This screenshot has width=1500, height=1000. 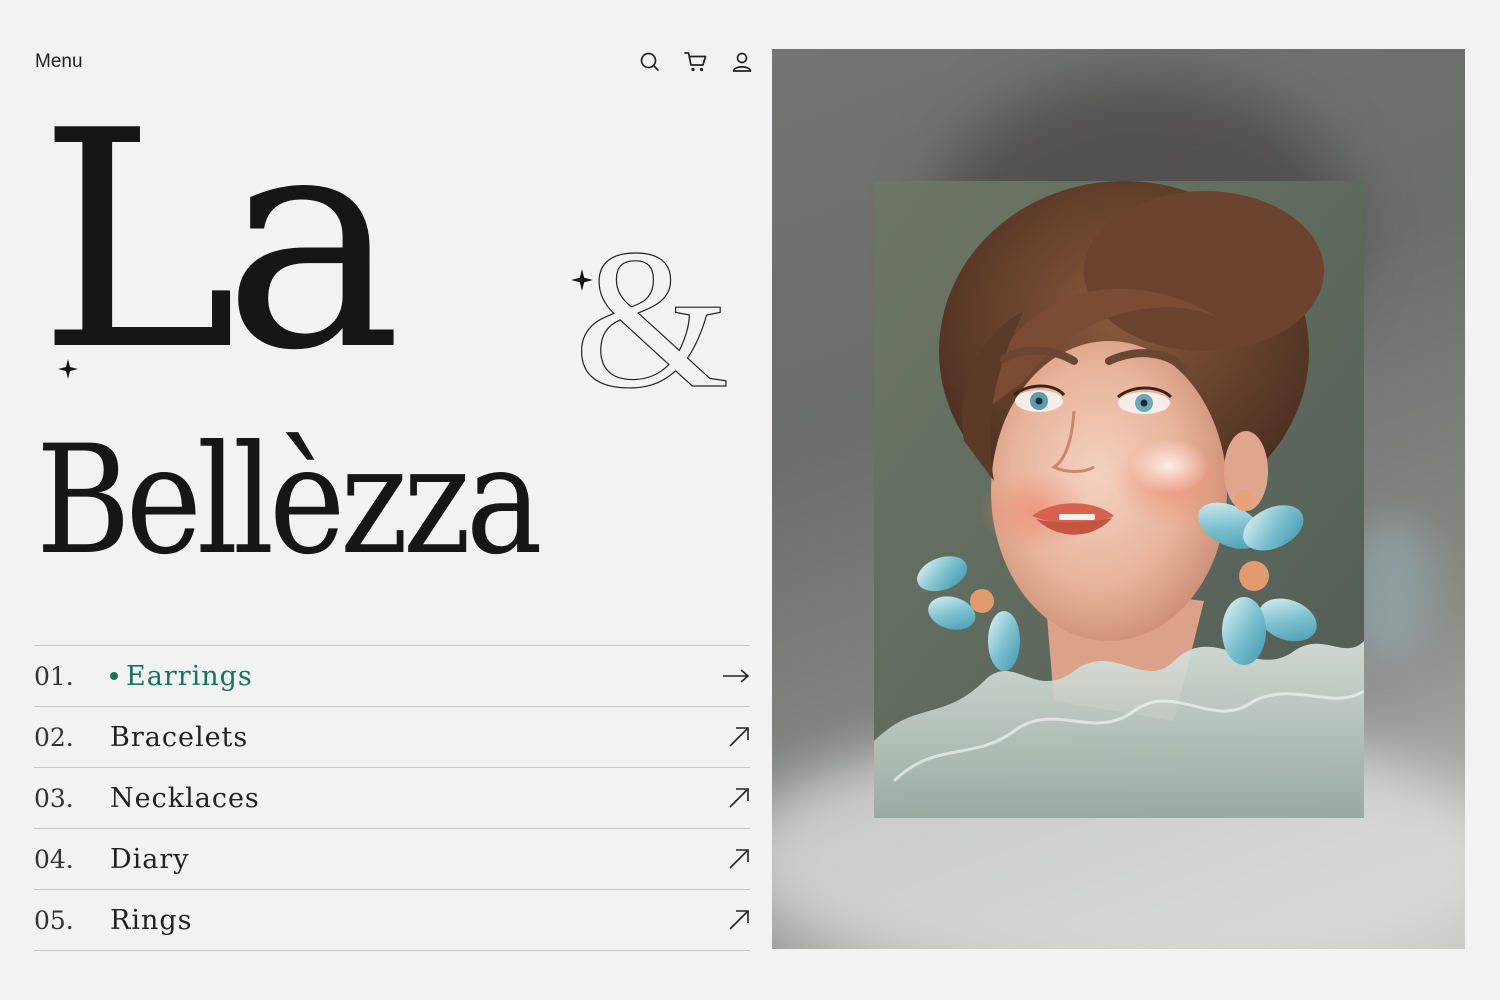 I want to click on header-icons, so click(x=696, y=62).